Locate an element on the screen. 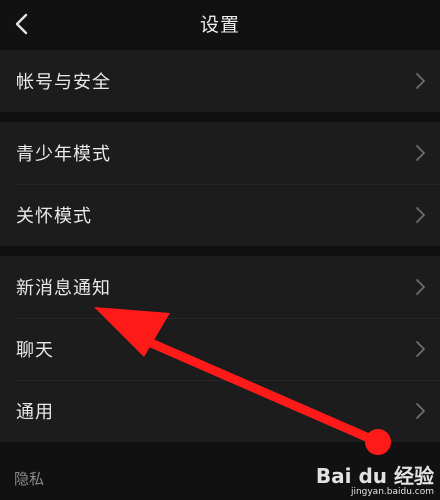 Image resolution: width=440 pixels, height=500 pixels. settings-item-label: 新消息通知 is located at coordinates (63, 288).